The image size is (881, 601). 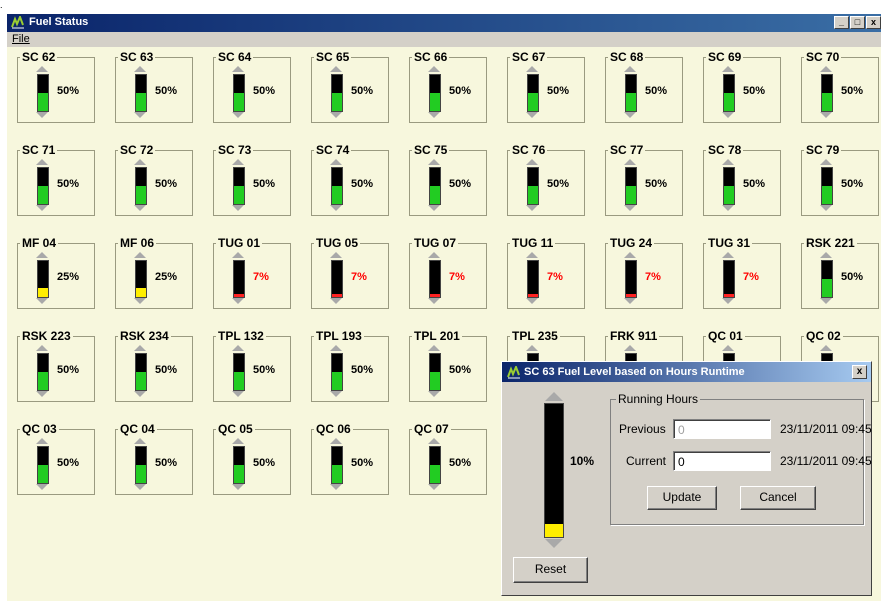 I want to click on fuel-gauge-tile: QC 04 50%, so click(x=154, y=458).